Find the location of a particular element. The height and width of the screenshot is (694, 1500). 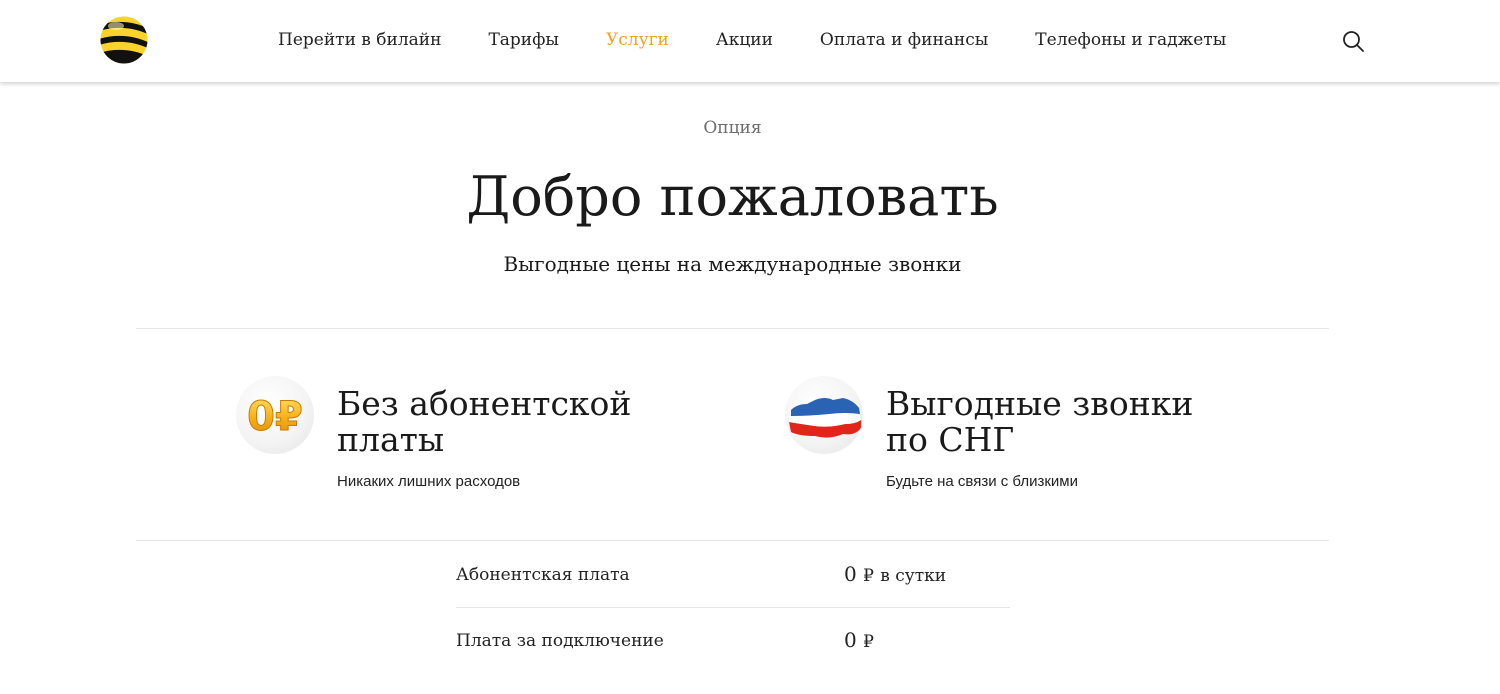

nav-item-services: Услуги is located at coordinates (637, 40).